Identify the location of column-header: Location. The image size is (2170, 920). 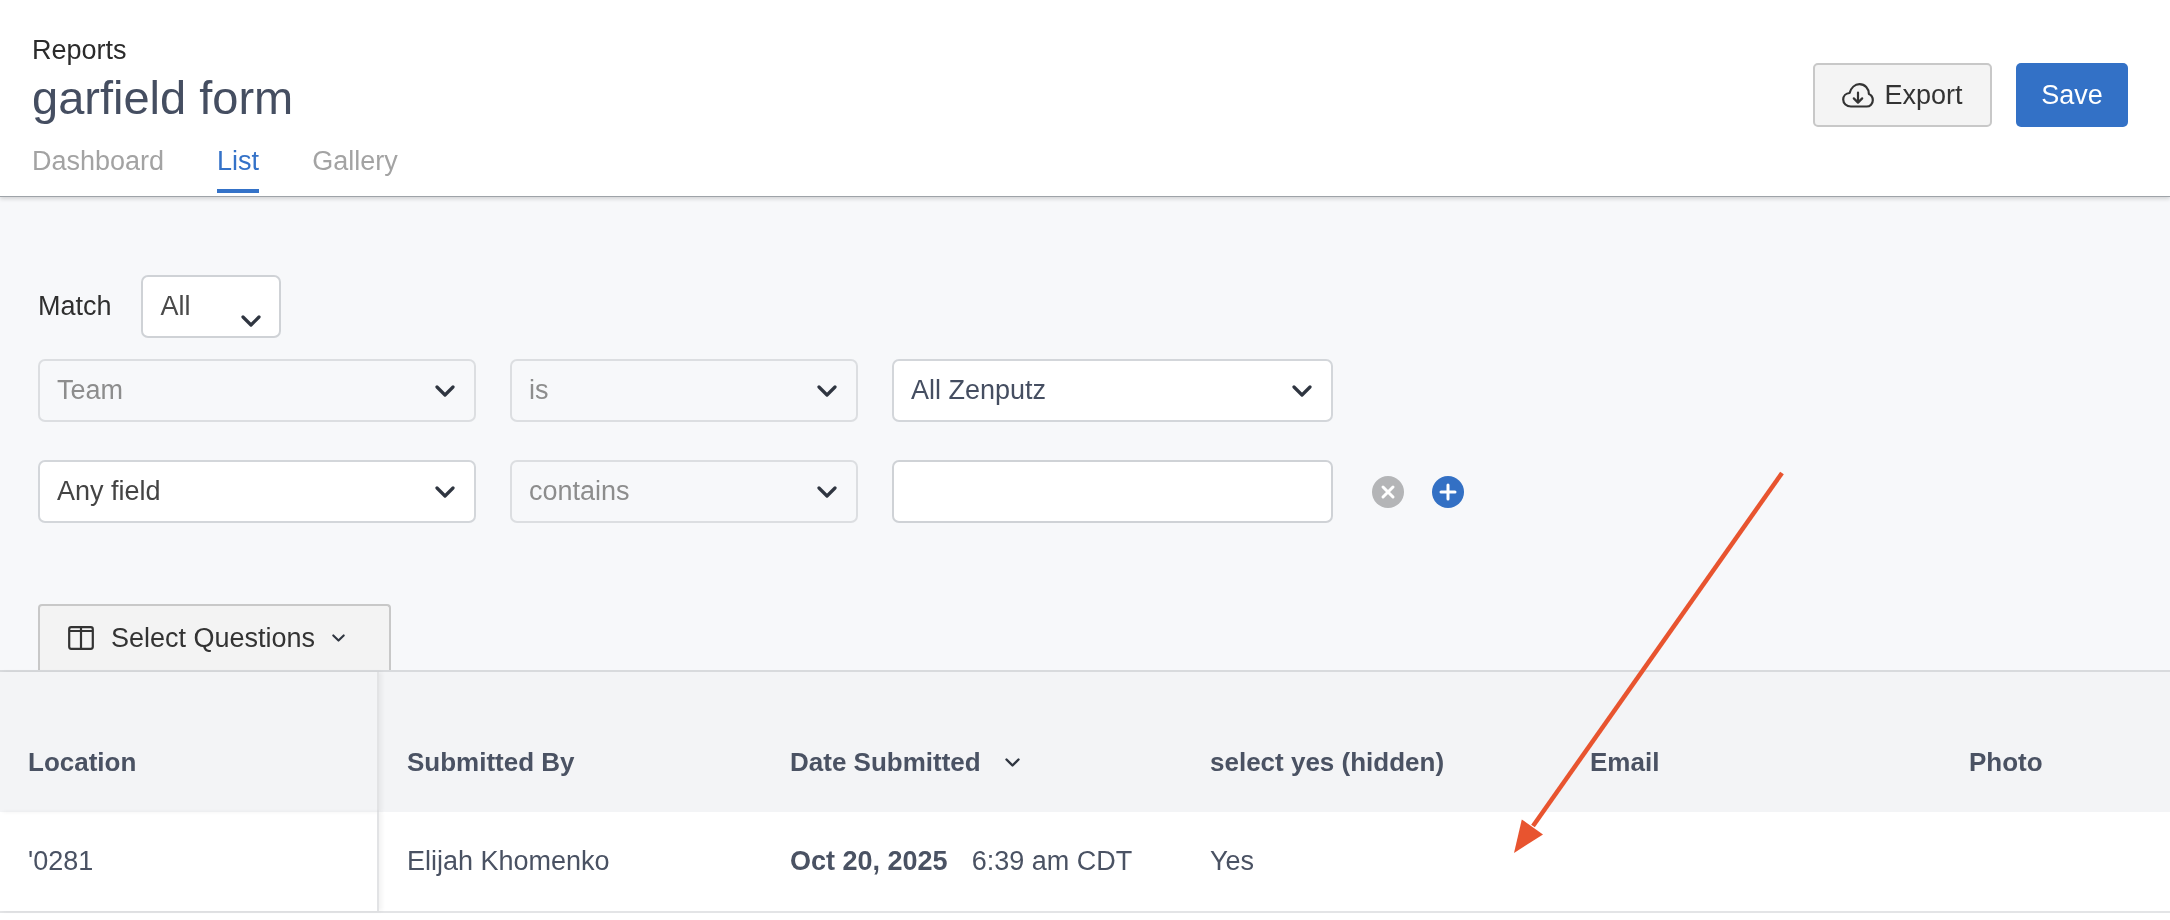
(82, 762).